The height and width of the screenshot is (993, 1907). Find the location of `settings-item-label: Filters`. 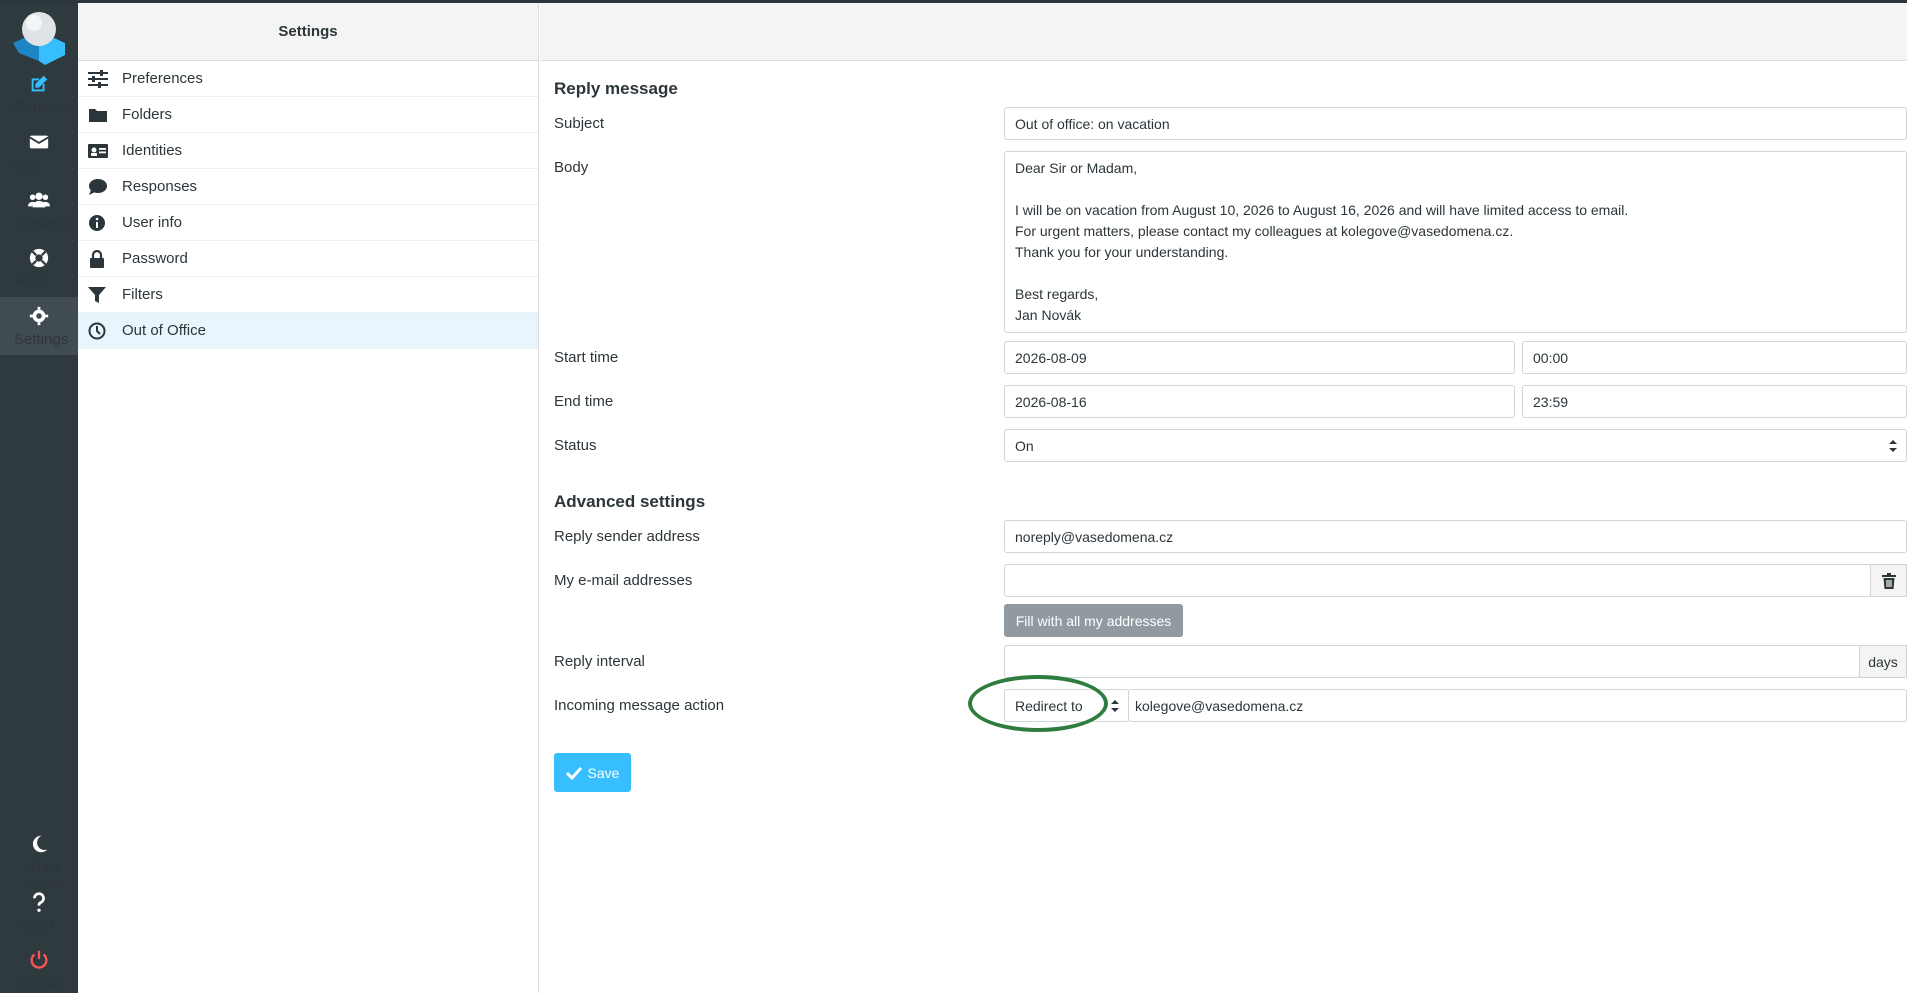

settings-item-label: Filters is located at coordinates (142, 294).